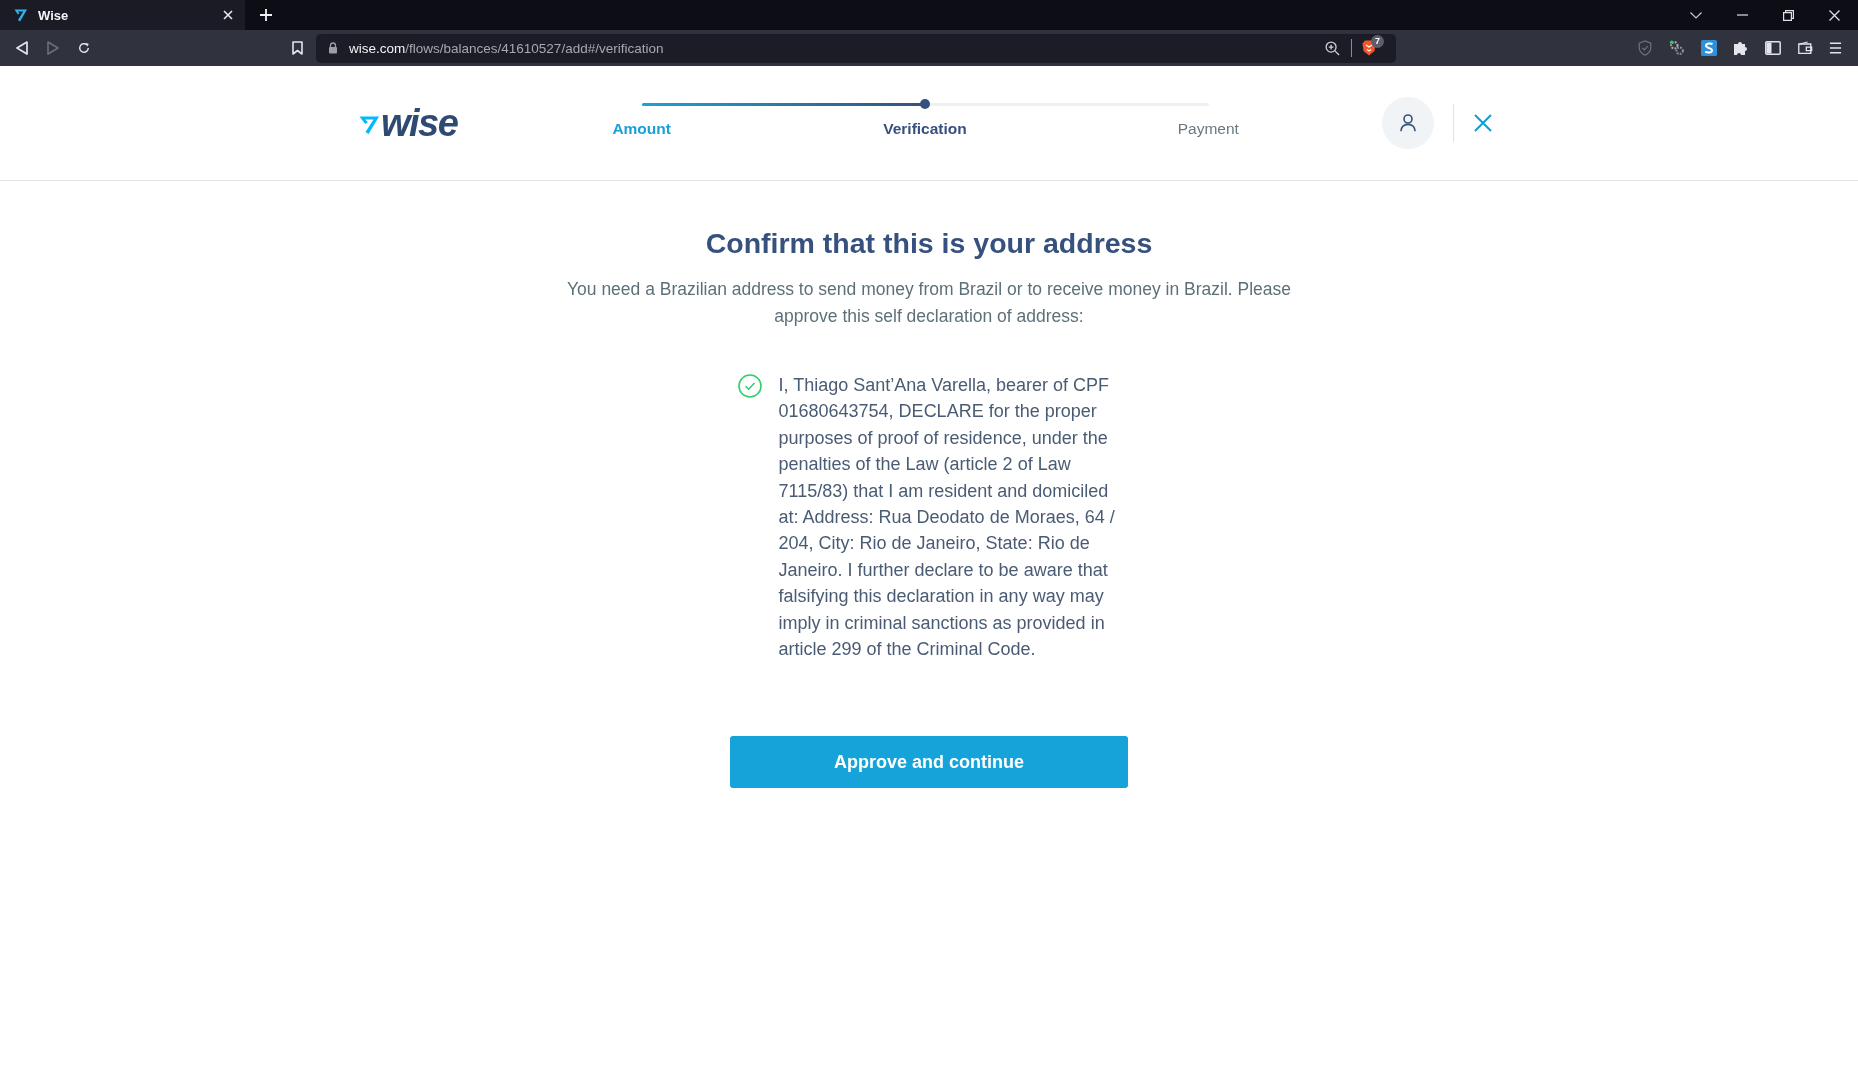 Image resolution: width=1858 pixels, height=1080 pixels. What do you see at coordinates (22, 48) in the screenshot?
I see `back-icon` at bounding box center [22, 48].